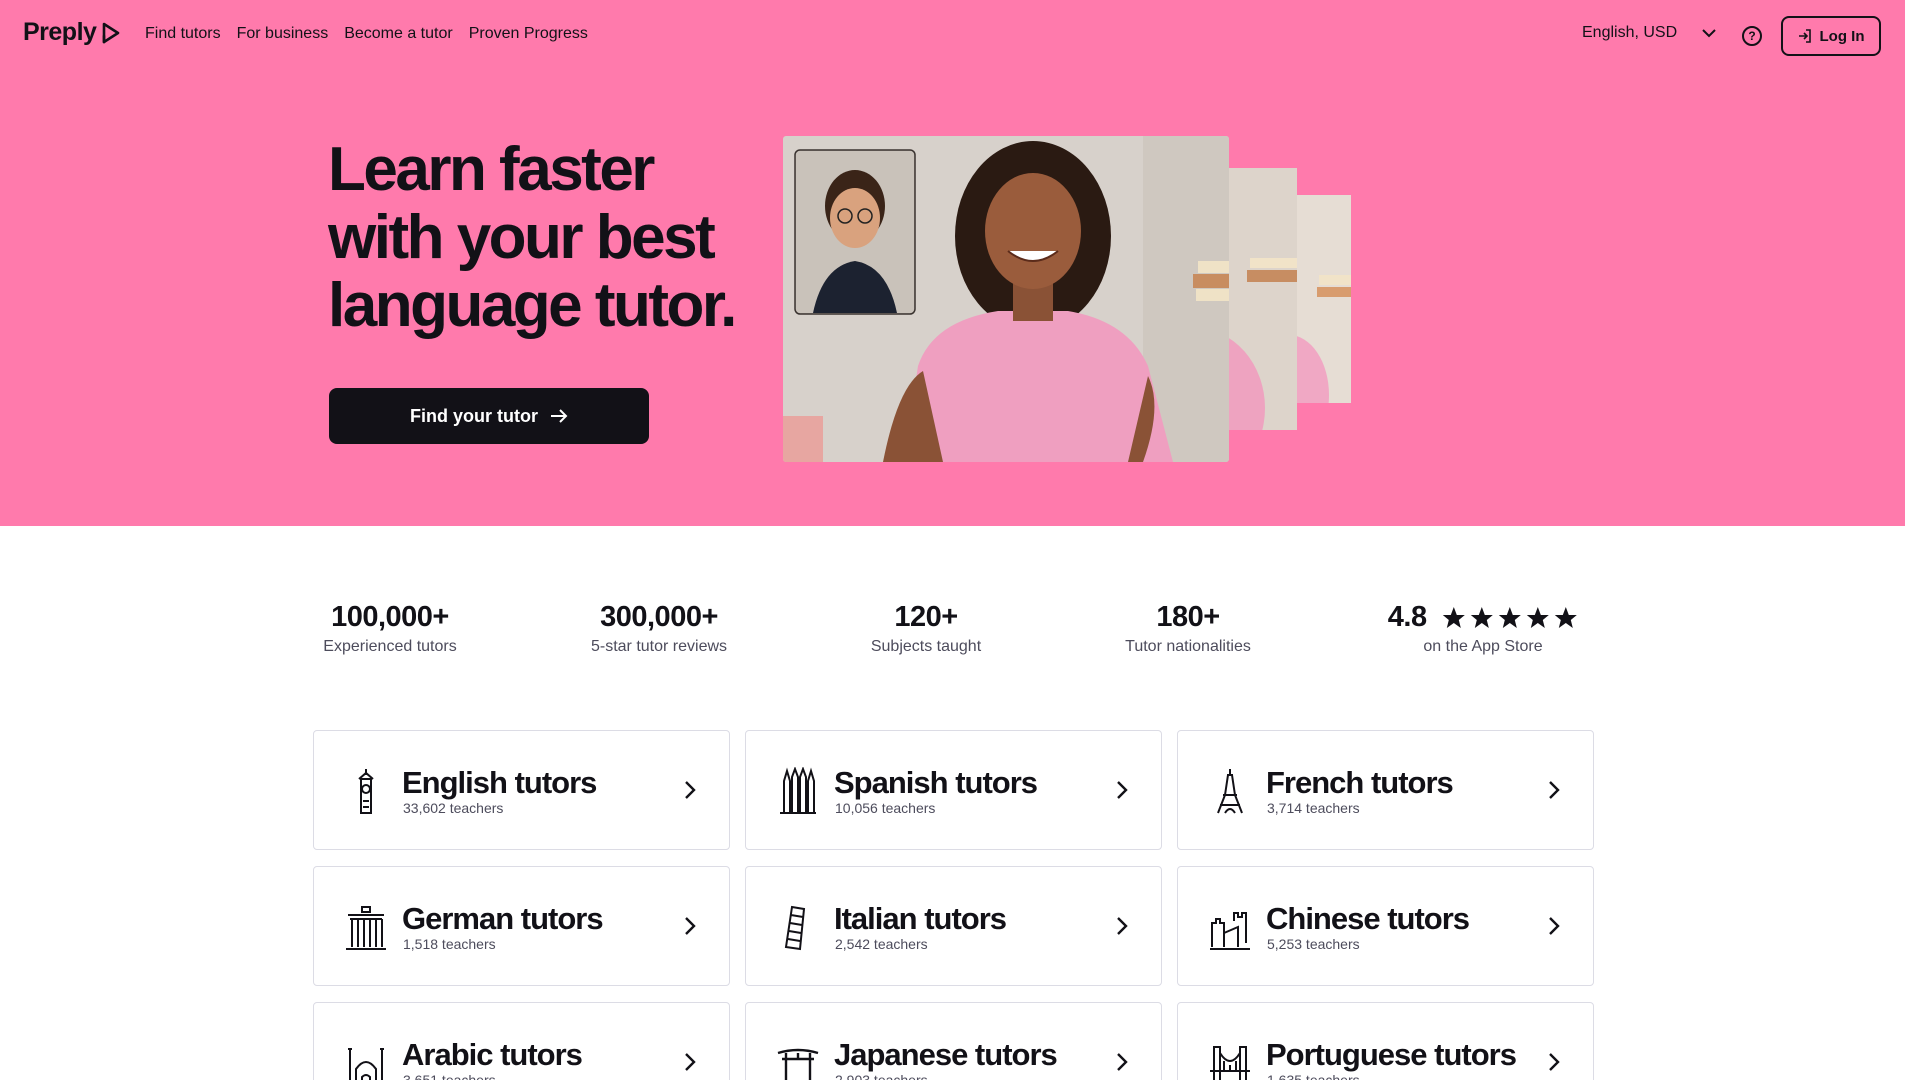 The width and height of the screenshot is (1905, 1080). I want to click on sagrada-familia-icon, so click(798, 790).